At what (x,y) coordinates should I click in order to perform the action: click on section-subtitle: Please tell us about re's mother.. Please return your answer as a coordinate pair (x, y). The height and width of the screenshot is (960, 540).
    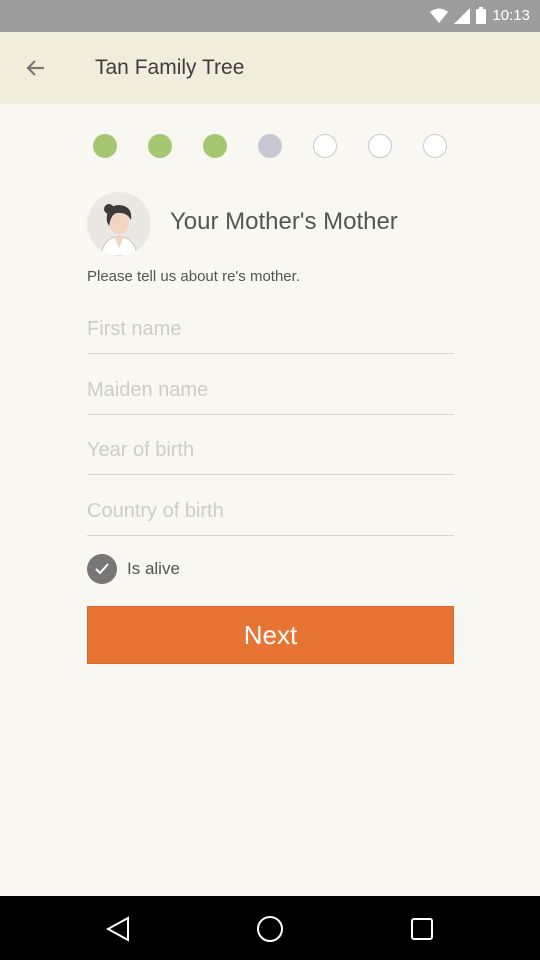
    Looking at the image, I should click on (193, 276).